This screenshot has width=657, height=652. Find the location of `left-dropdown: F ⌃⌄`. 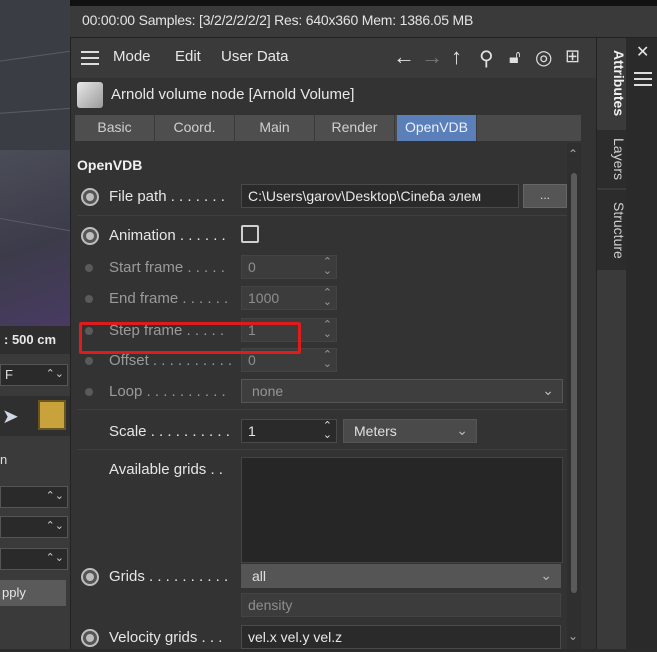

left-dropdown: F ⌃⌄ is located at coordinates (34, 375).